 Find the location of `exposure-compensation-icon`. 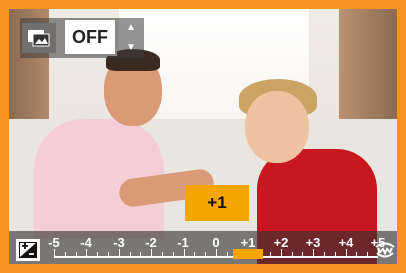

exposure-compensation-icon is located at coordinates (28, 250).